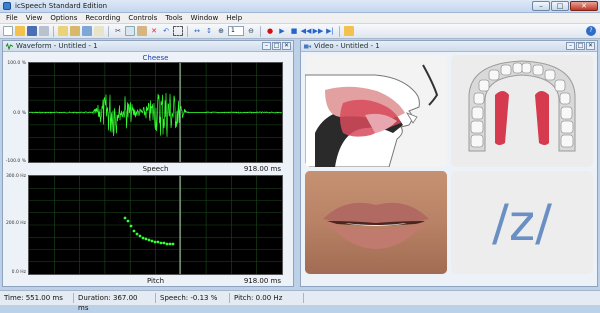  What do you see at coordinates (154, 31) in the screenshot?
I see `delete-icon: ✕` at bounding box center [154, 31].